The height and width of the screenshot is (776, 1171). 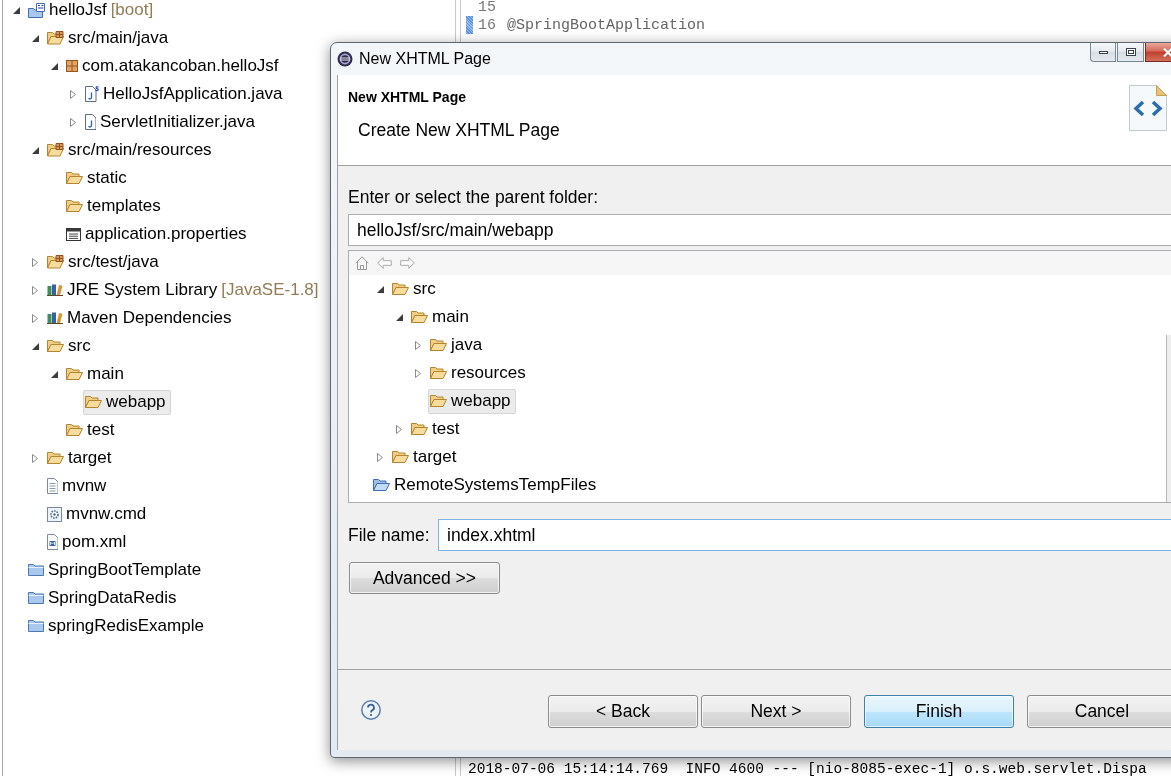 I want to click on console-line: 2018-07-06 15:14:14.769 INFO 4600 --- [nio-8085-exec-1] o.s.web.servlet.Dispa, so click(x=807, y=769).